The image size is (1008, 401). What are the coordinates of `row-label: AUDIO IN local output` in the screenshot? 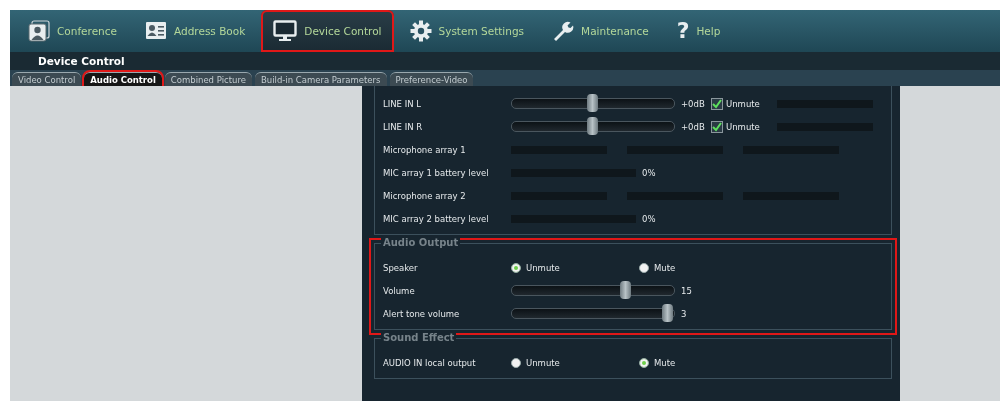 It's located at (430, 362).